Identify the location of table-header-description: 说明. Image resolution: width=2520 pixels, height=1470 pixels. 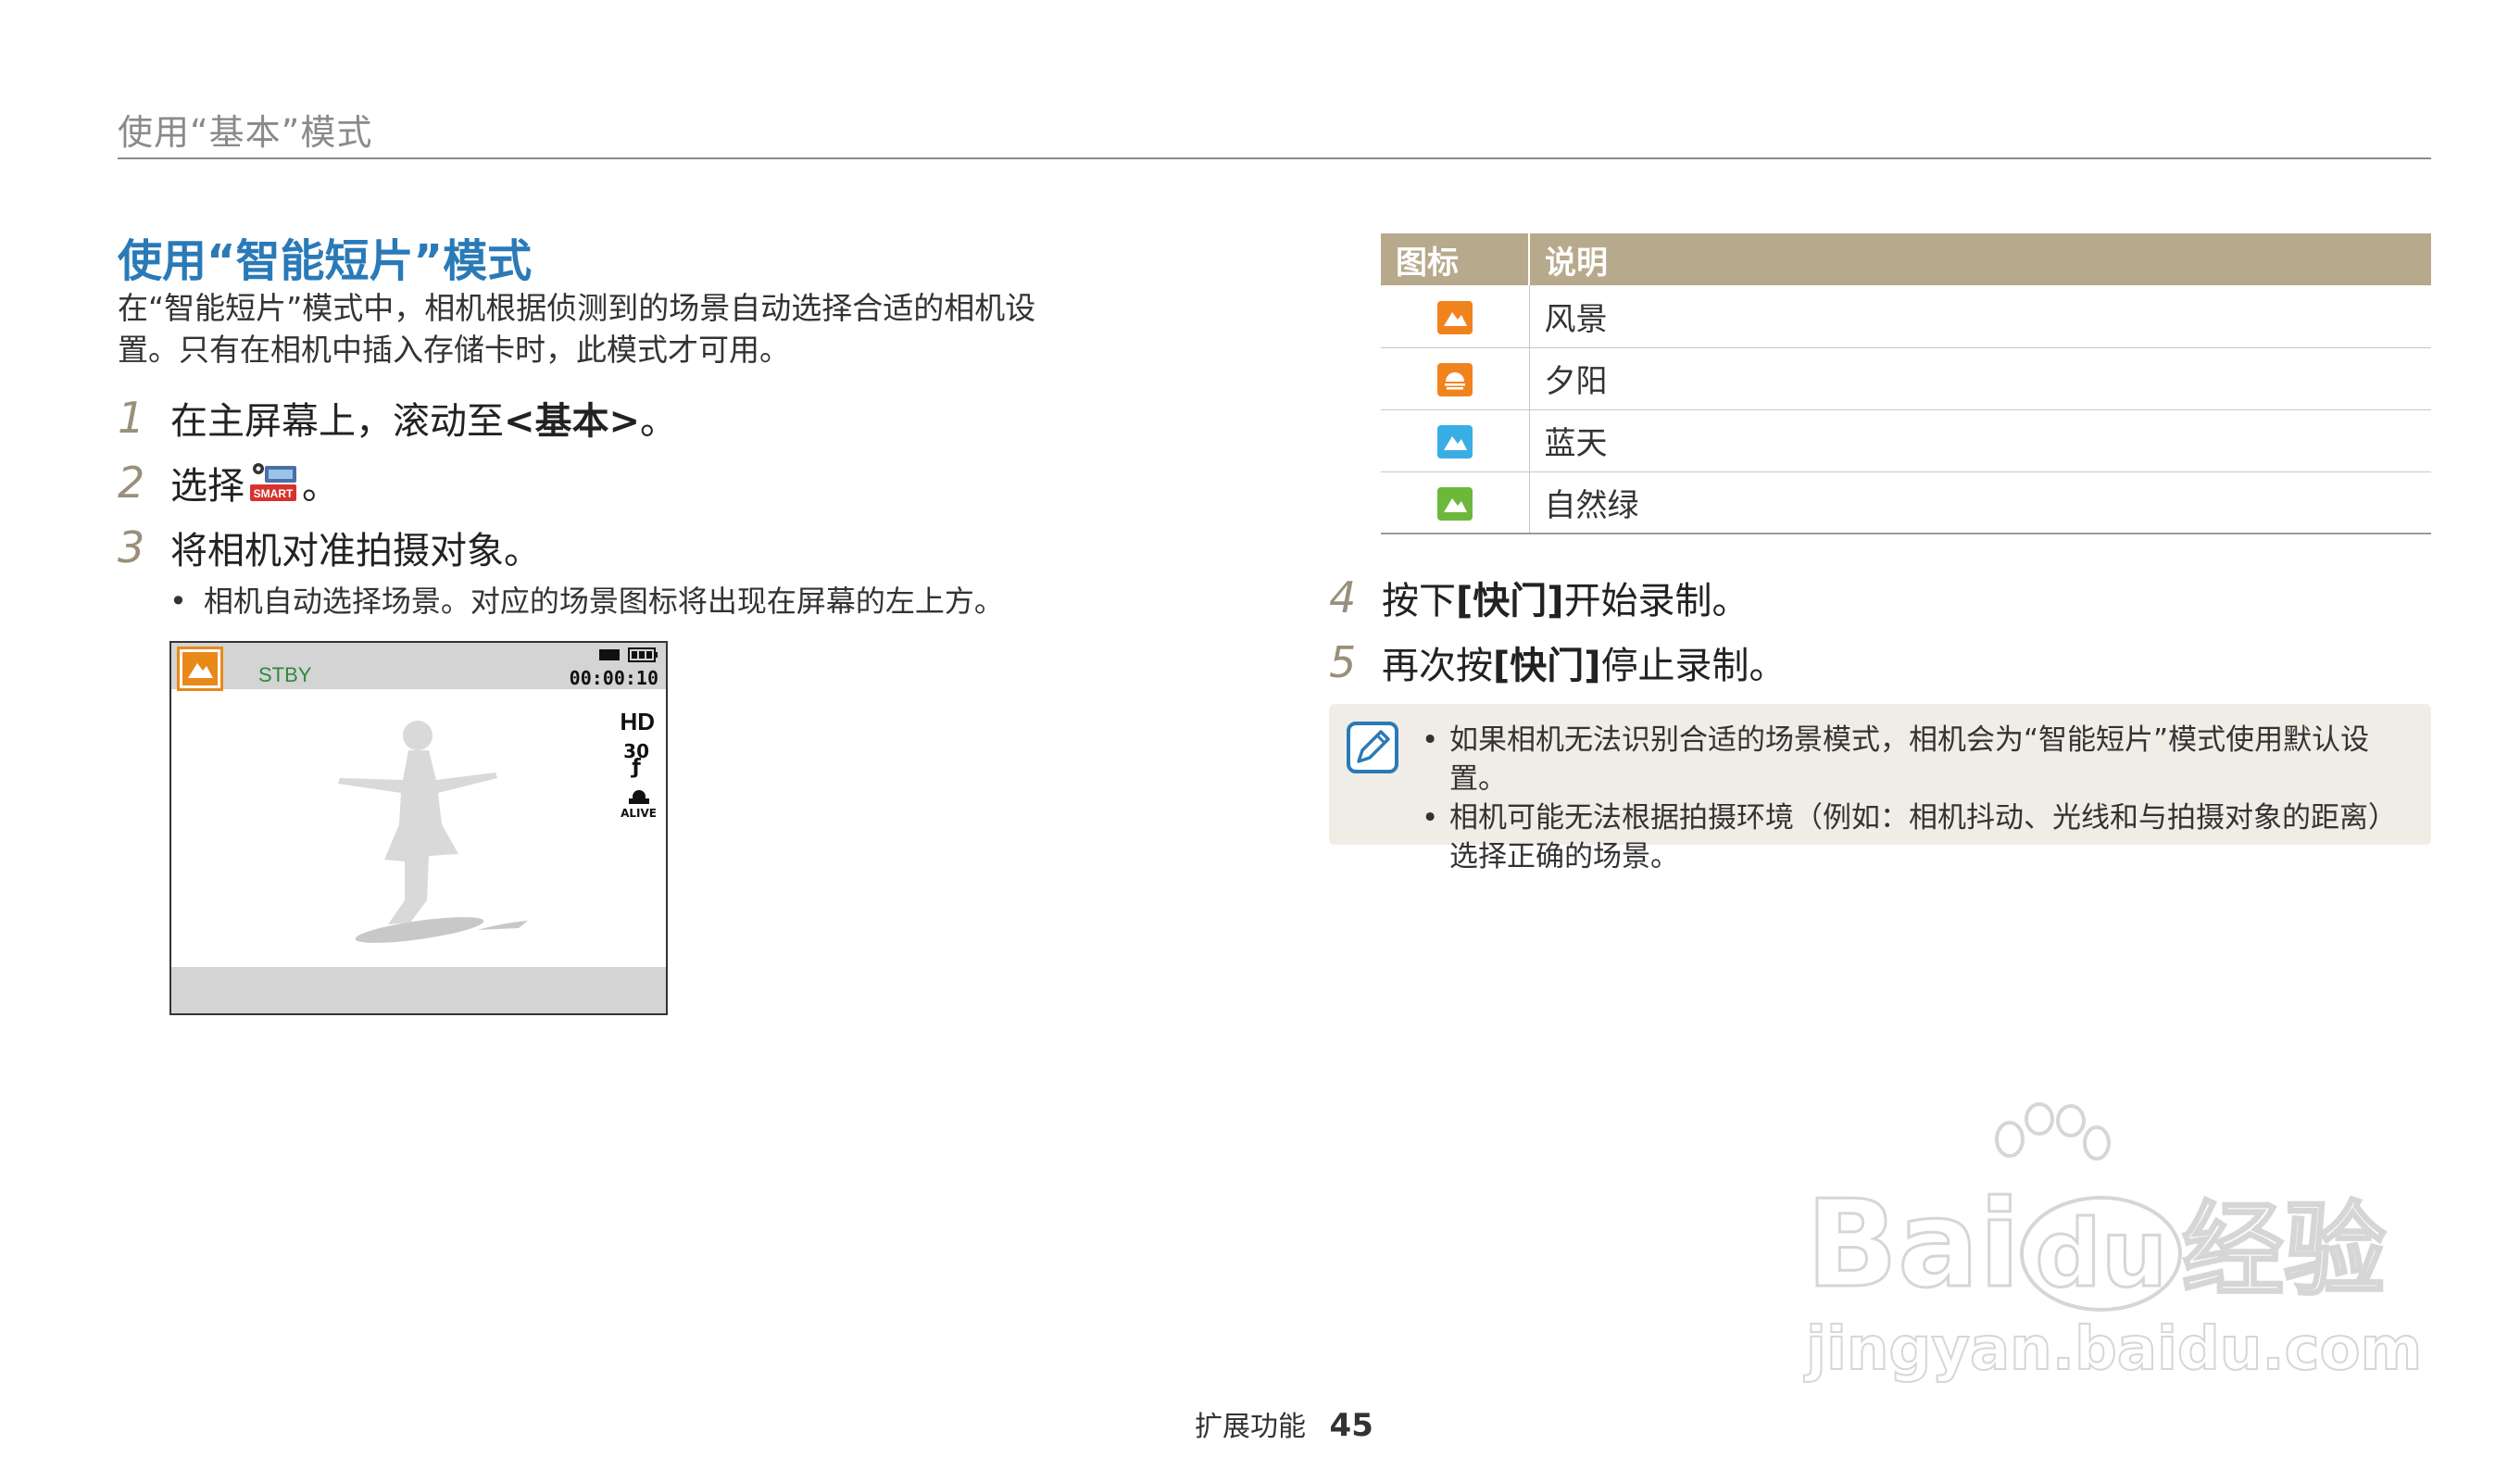
(1980, 259).